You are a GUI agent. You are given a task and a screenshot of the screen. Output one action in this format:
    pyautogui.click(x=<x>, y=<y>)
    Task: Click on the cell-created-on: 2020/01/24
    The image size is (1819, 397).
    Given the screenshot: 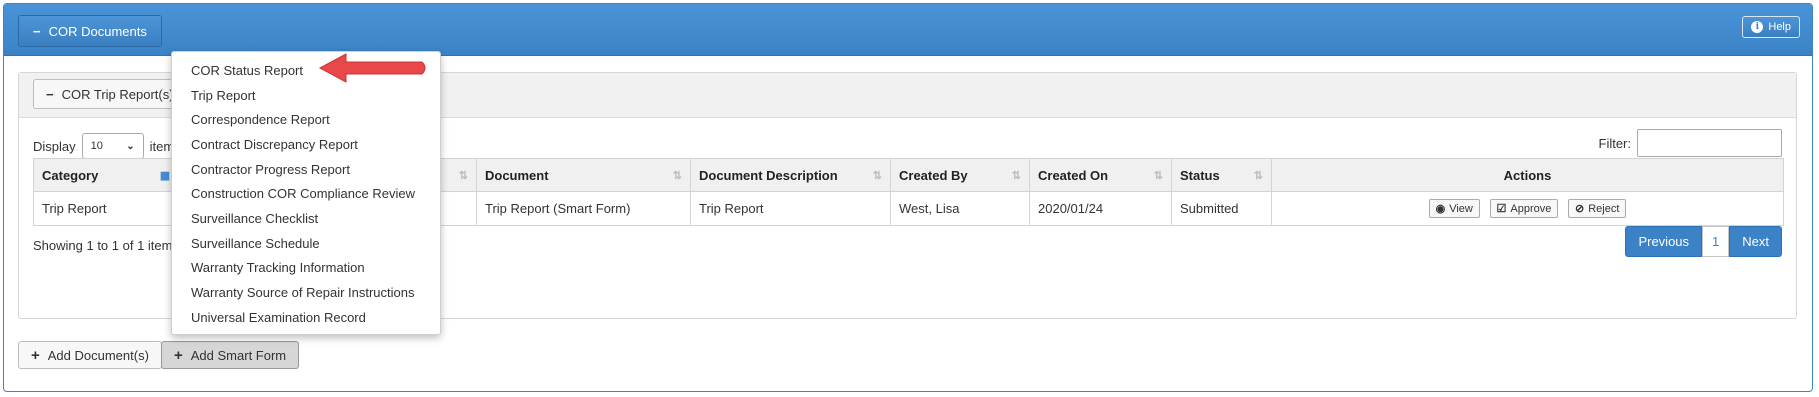 What is the action you would take?
    pyautogui.click(x=1100, y=208)
    